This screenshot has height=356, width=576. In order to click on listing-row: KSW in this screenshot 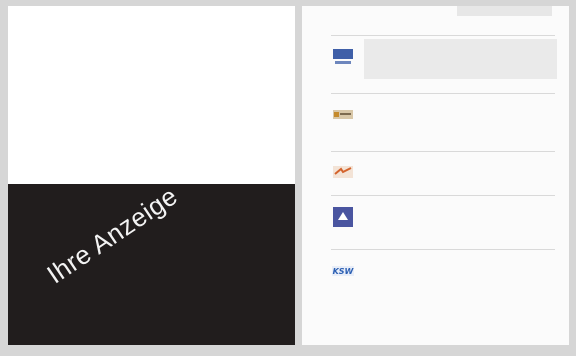, I will do `click(443, 277)`.